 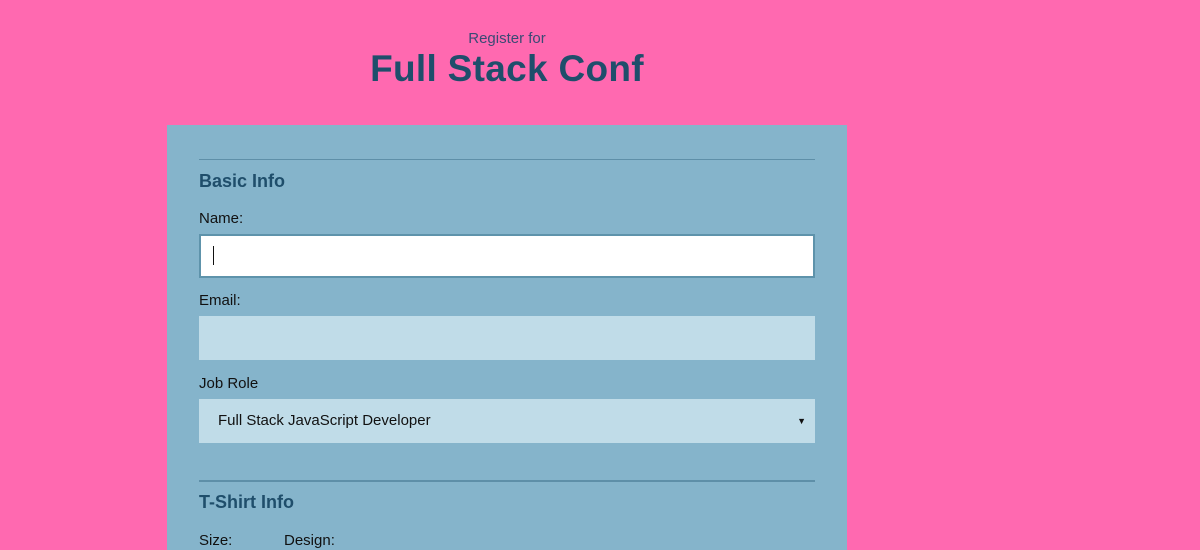 What do you see at coordinates (216, 540) in the screenshot?
I see `size-label: Size:` at bounding box center [216, 540].